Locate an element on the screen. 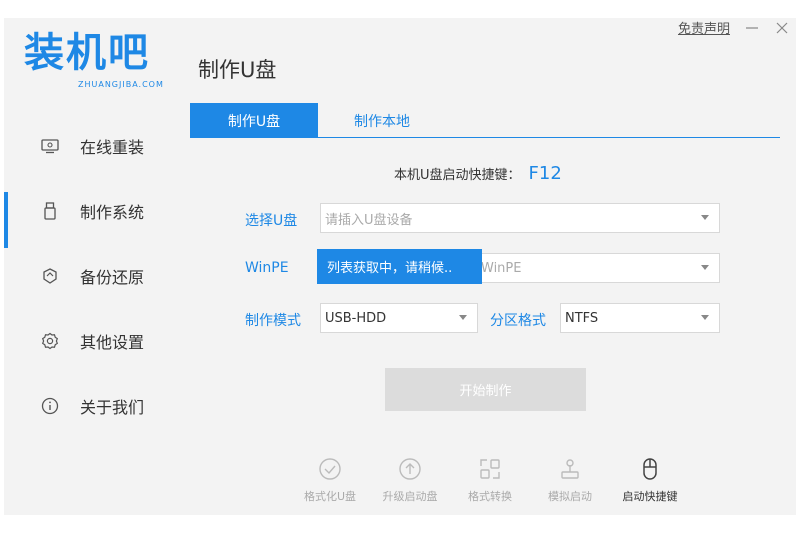 The height and width of the screenshot is (533, 800). logo: 装机吧 ZHUANGJIBA.COM is located at coordinates (99, 59).